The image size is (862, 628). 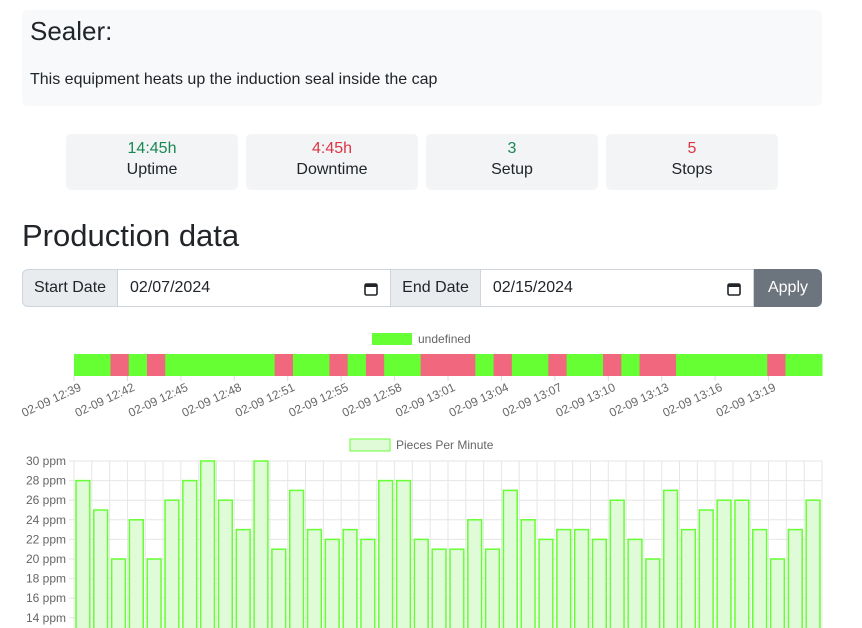 I want to click on setup-stat: 3 Setup, so click(x=512, y=162).